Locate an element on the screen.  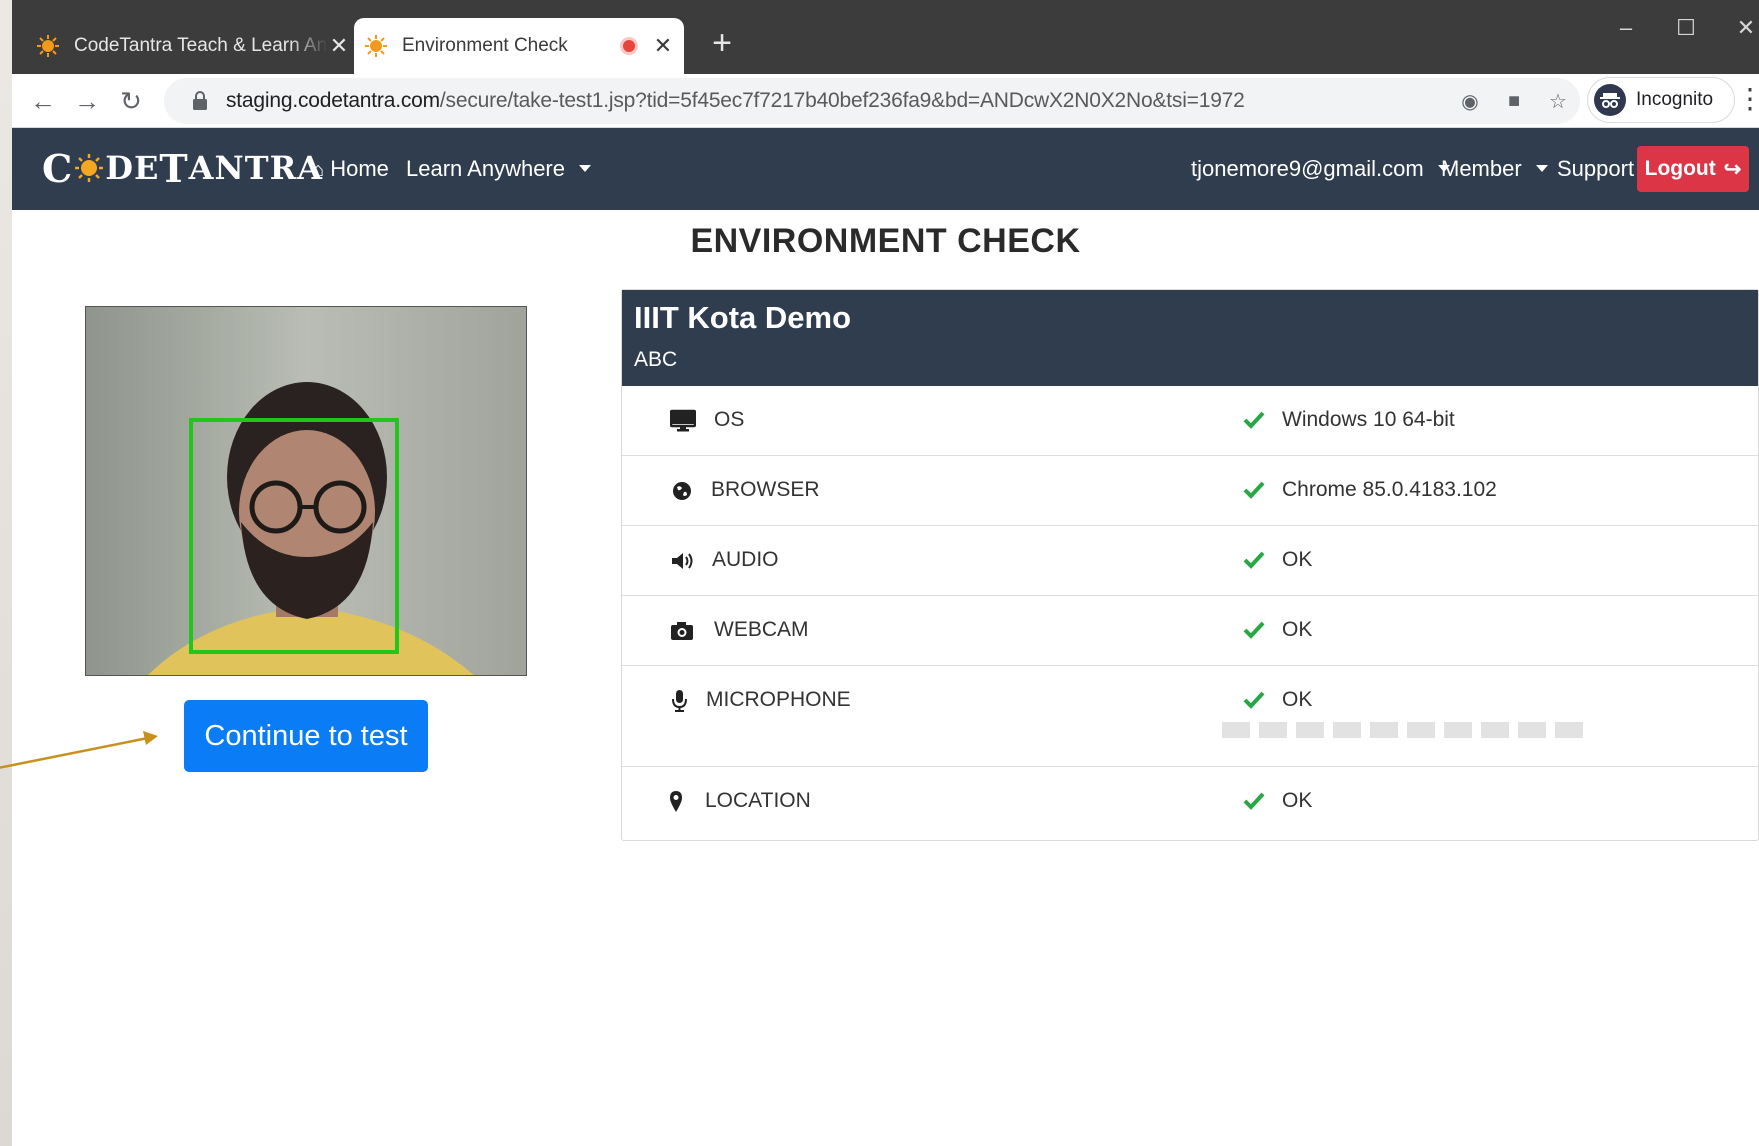
location-target-icon: ◉ is located at coordinates (1470, 101).